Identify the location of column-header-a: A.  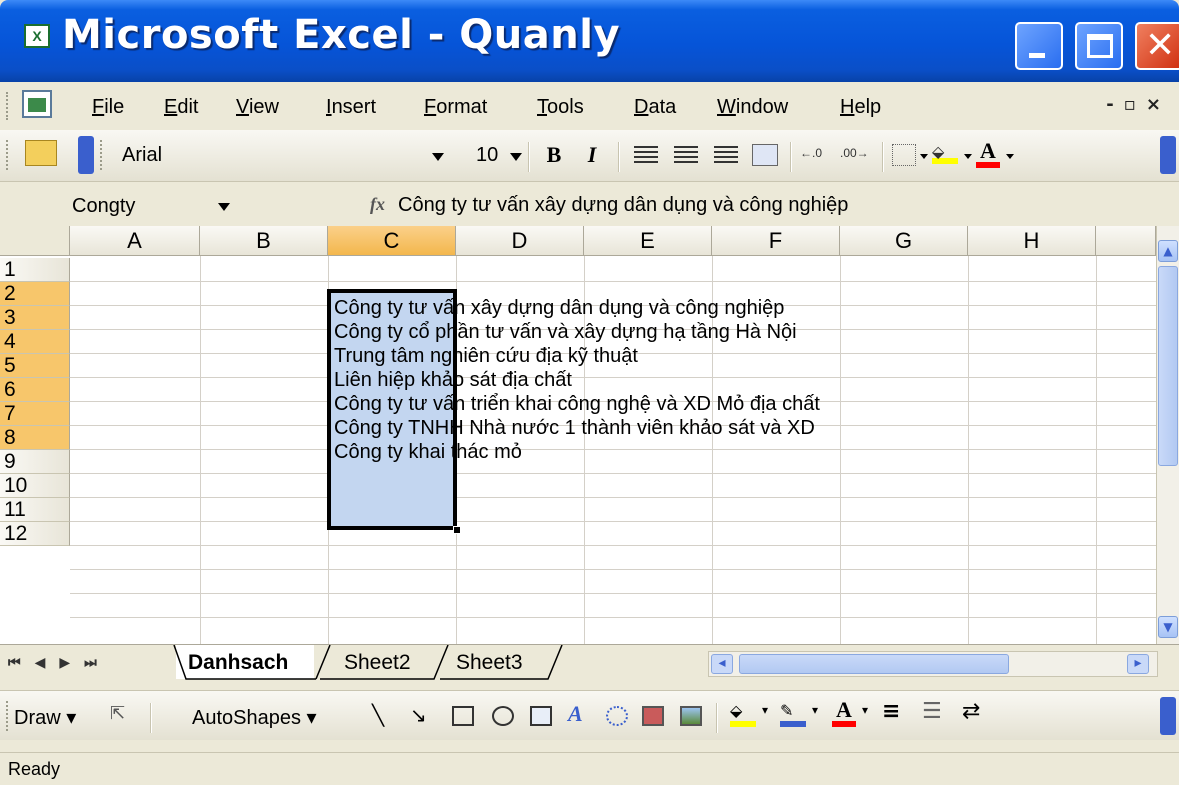
(135, 241).